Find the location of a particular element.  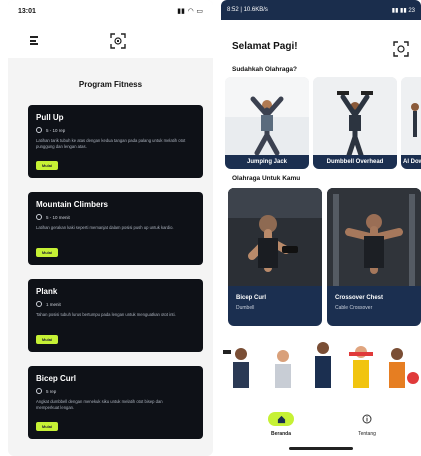

workout-title: Crossover Chest is located at coordinates (359, 298).